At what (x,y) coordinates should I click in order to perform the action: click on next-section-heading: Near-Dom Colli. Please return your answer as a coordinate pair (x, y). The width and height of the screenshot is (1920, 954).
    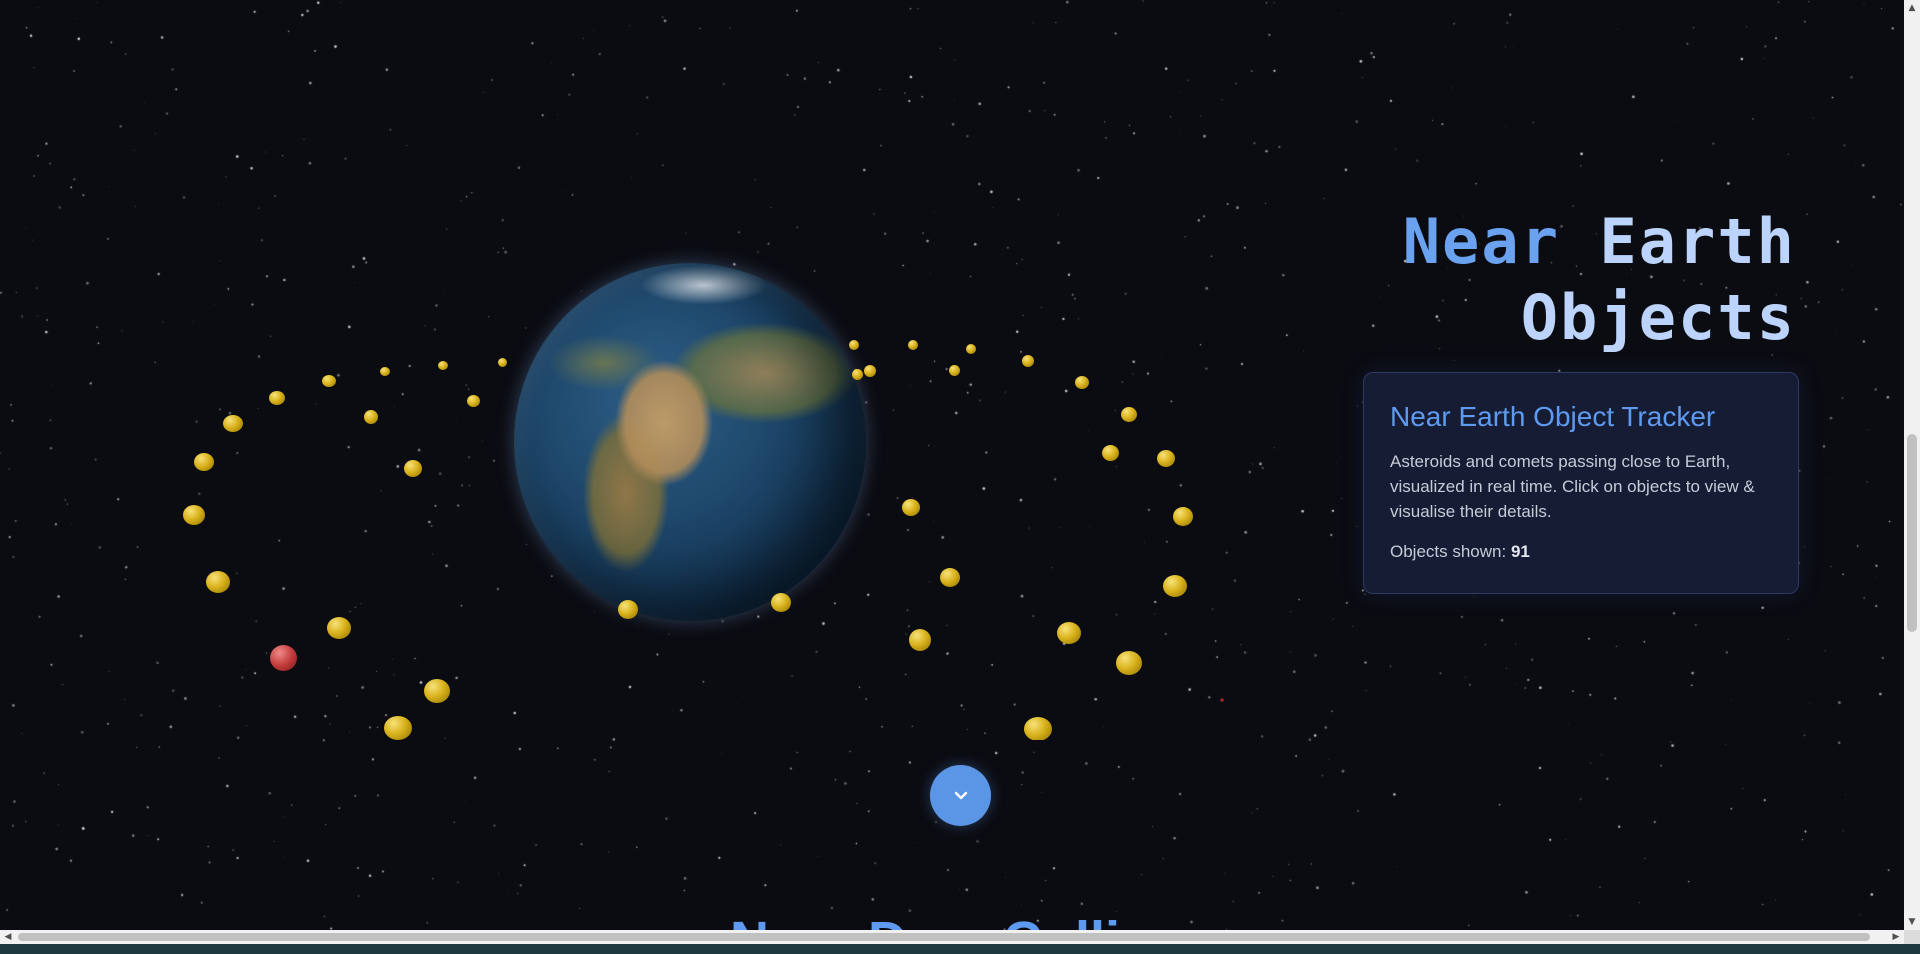
    Looking at the image, I should click on (925, 920).